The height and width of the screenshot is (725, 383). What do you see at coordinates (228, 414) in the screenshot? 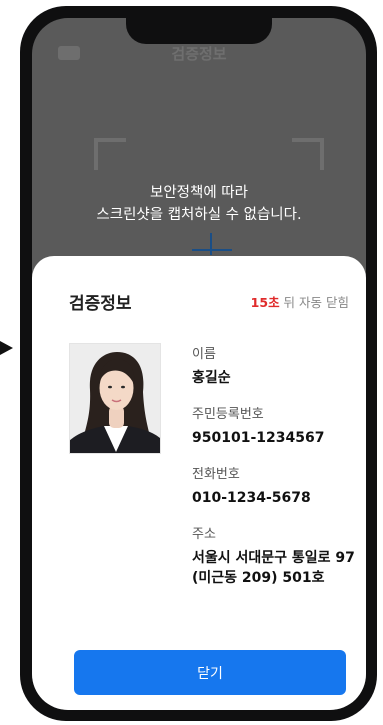
I see `resident-number-label: 주민등록번호` at bounding box center [228, 414].